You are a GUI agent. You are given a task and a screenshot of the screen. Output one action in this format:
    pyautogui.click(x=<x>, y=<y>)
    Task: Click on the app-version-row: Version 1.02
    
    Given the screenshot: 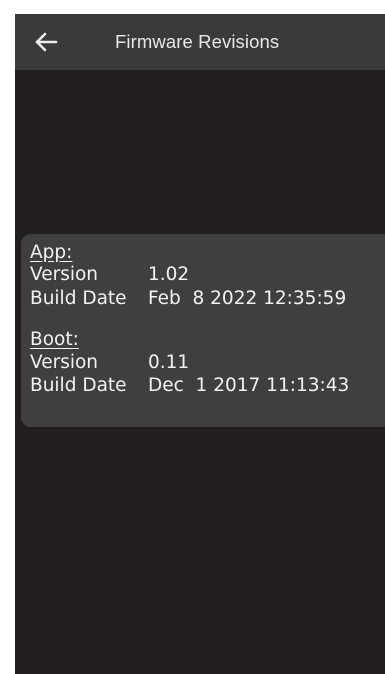 What is the action you would take?
    pyautogui.click(x=207, y=275)
    